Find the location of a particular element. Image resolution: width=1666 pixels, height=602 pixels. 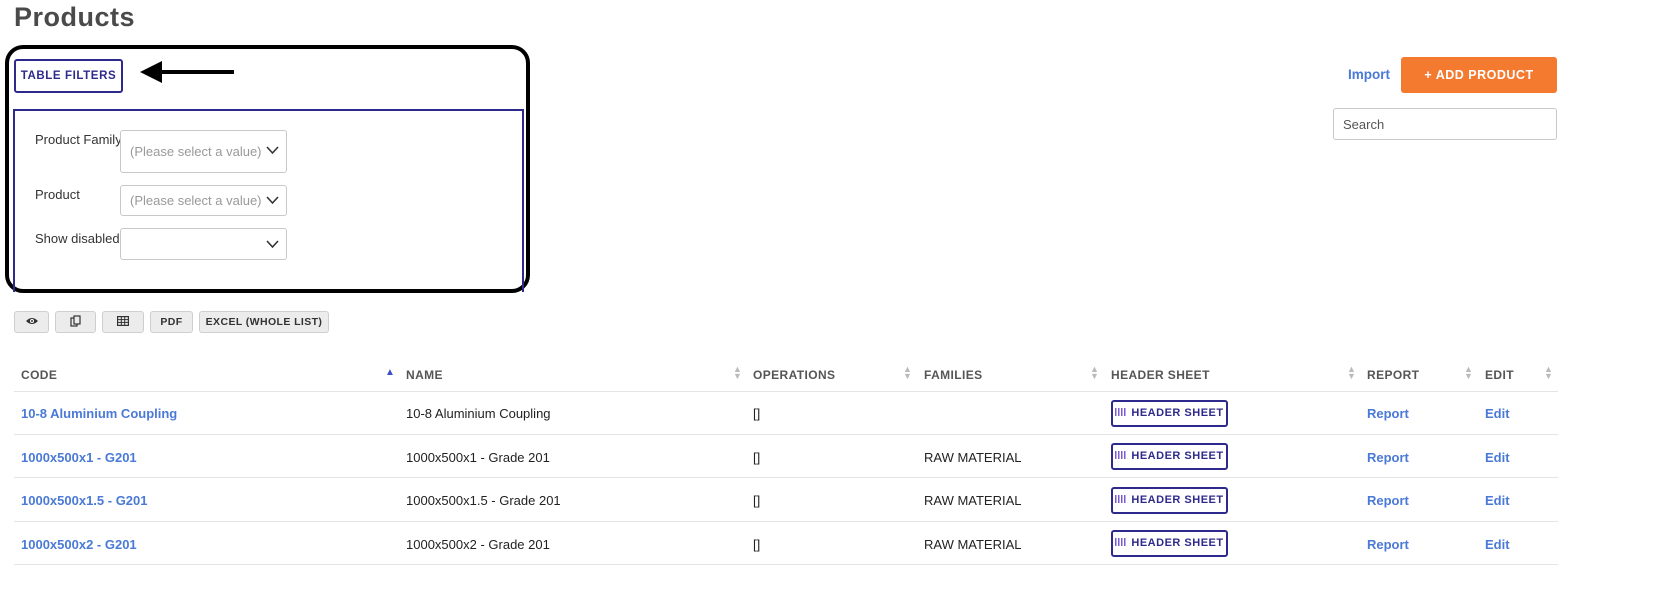

column-visibility-button is located at coordinates (31, 322).